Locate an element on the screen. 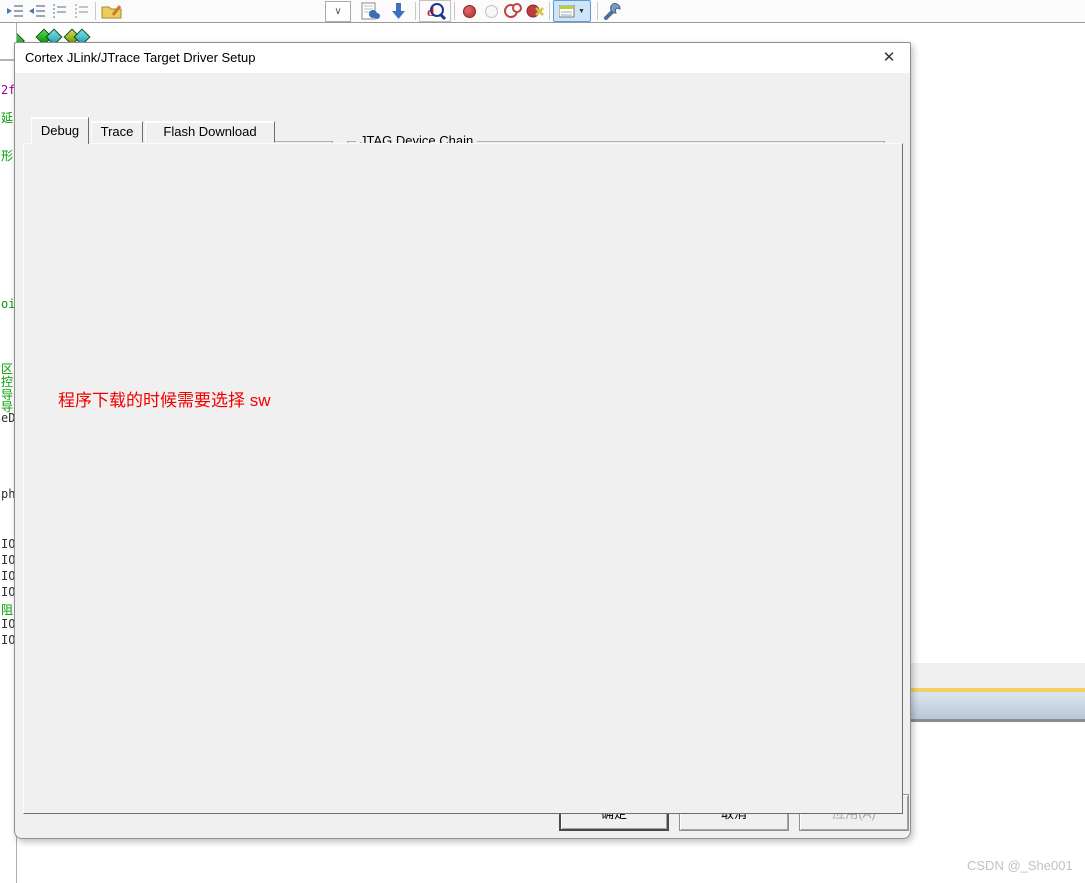 The width and height of the screenshot is (1085, 883). background-panel-divider is located at coordinates (995, 720).